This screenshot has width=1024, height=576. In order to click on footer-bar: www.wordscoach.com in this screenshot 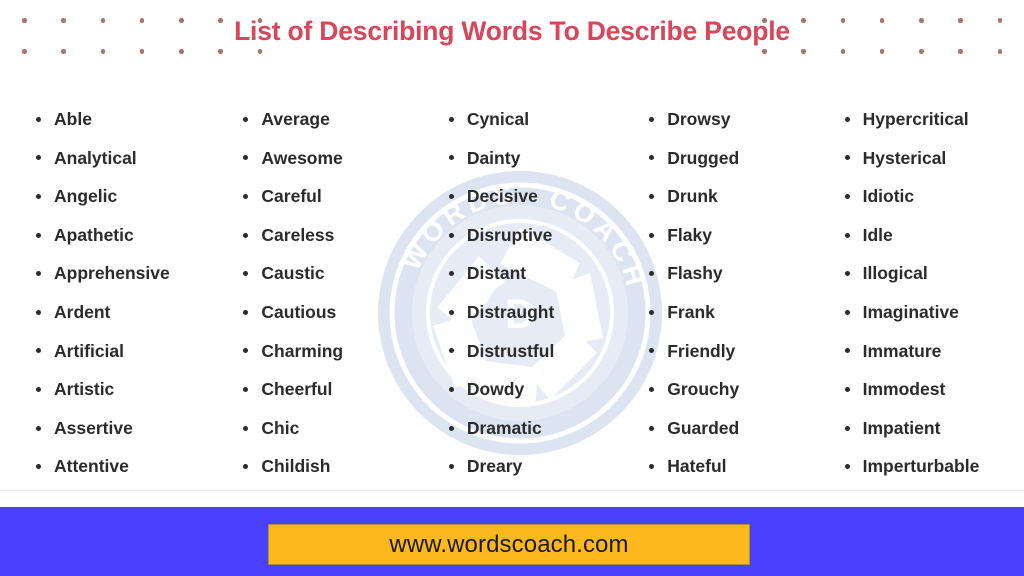, I will do `click(512, 541)`.